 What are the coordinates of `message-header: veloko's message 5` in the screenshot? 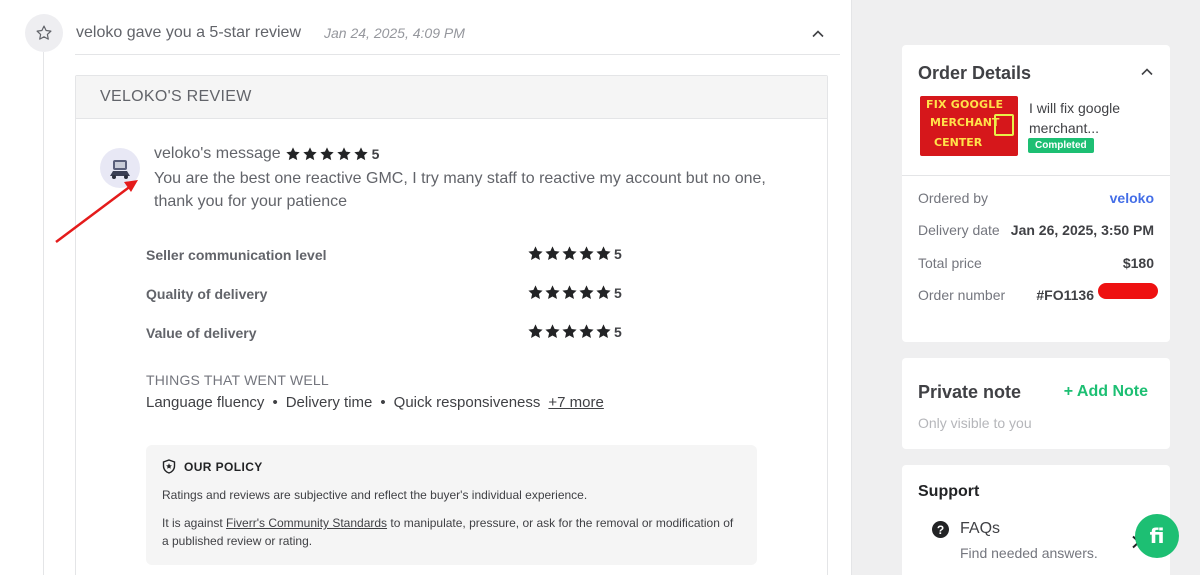 It's located at (266, 154).